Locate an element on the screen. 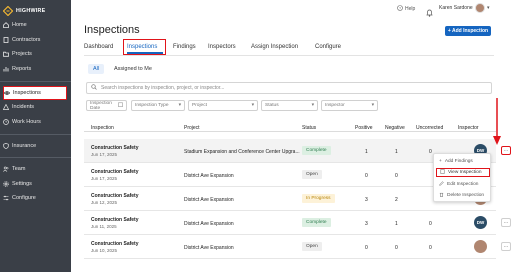 This screenshot has height=272, width=512. building-icon is located at coordinates (6, 39).